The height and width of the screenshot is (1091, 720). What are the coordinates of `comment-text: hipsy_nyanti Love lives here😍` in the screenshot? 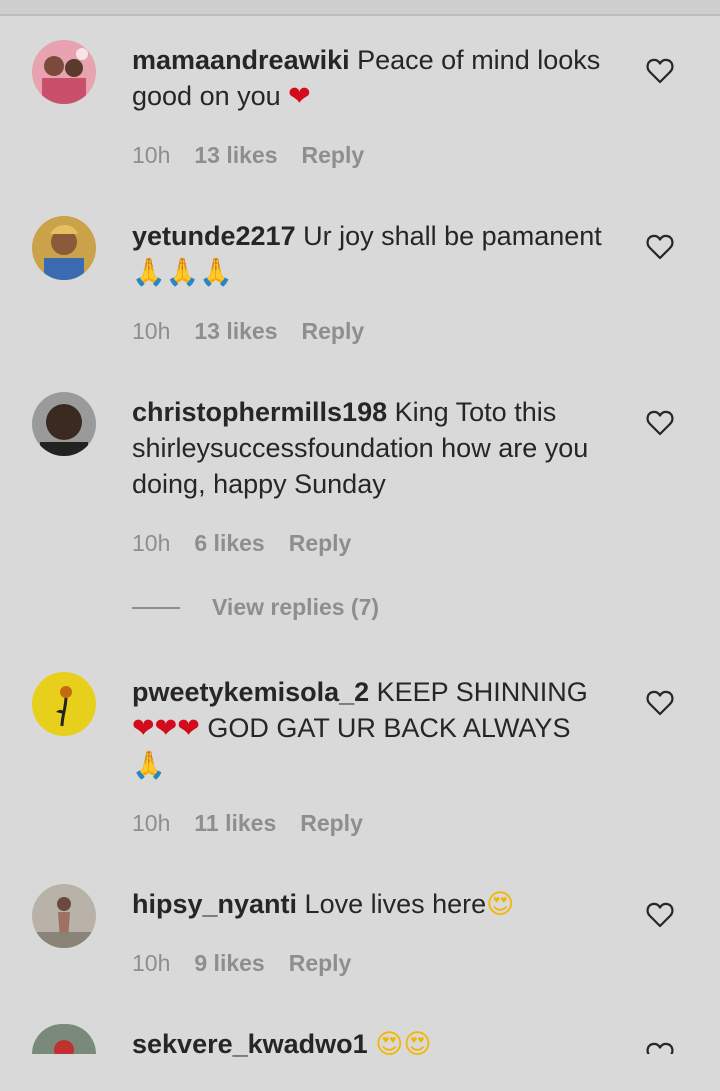 It's located at (377, 904).